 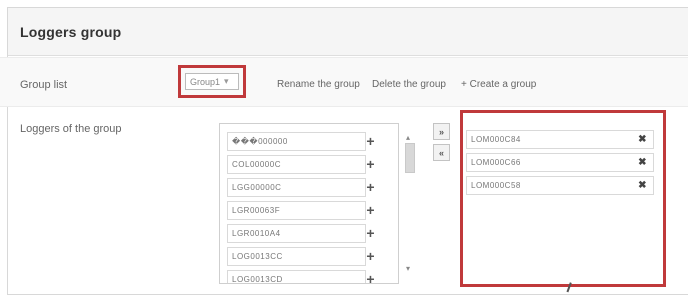 What do you see at coordinates (301, 256) in the screenshot?
I see `list-item: LOG0013CC +` at bounding box center [301, 256].